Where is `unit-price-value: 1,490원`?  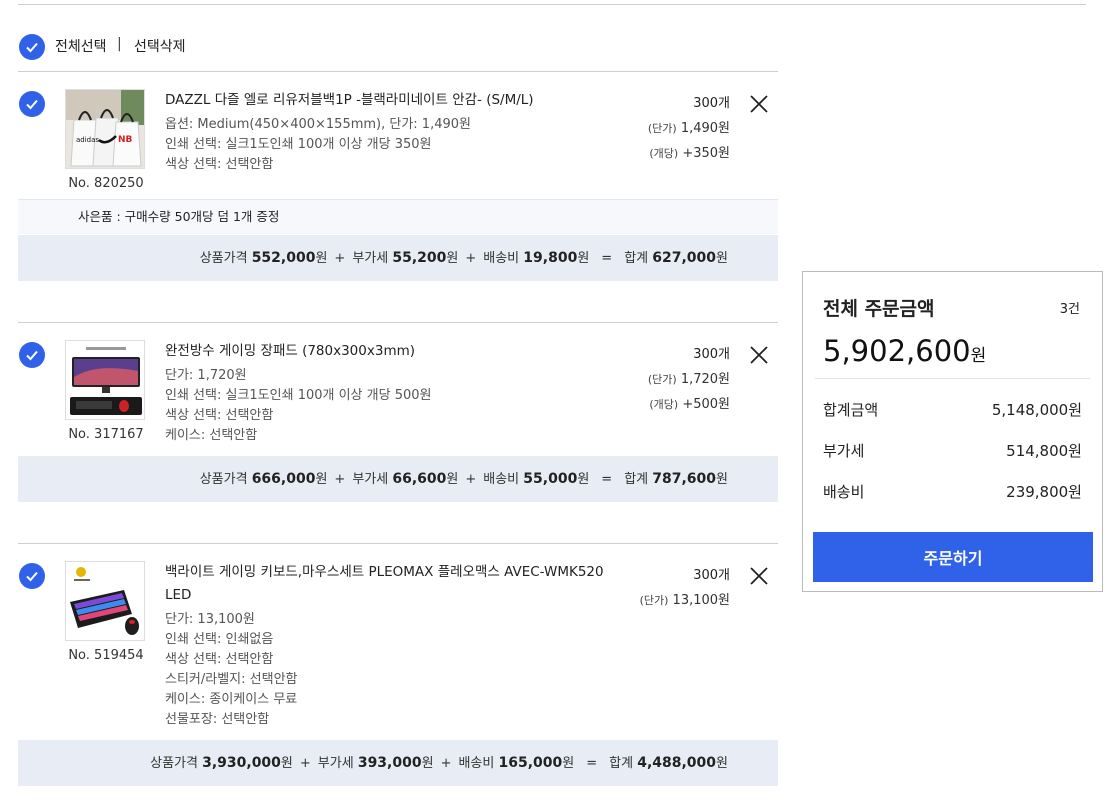
unit-price-value: 1,490원 is located at coordinates (705, 128).